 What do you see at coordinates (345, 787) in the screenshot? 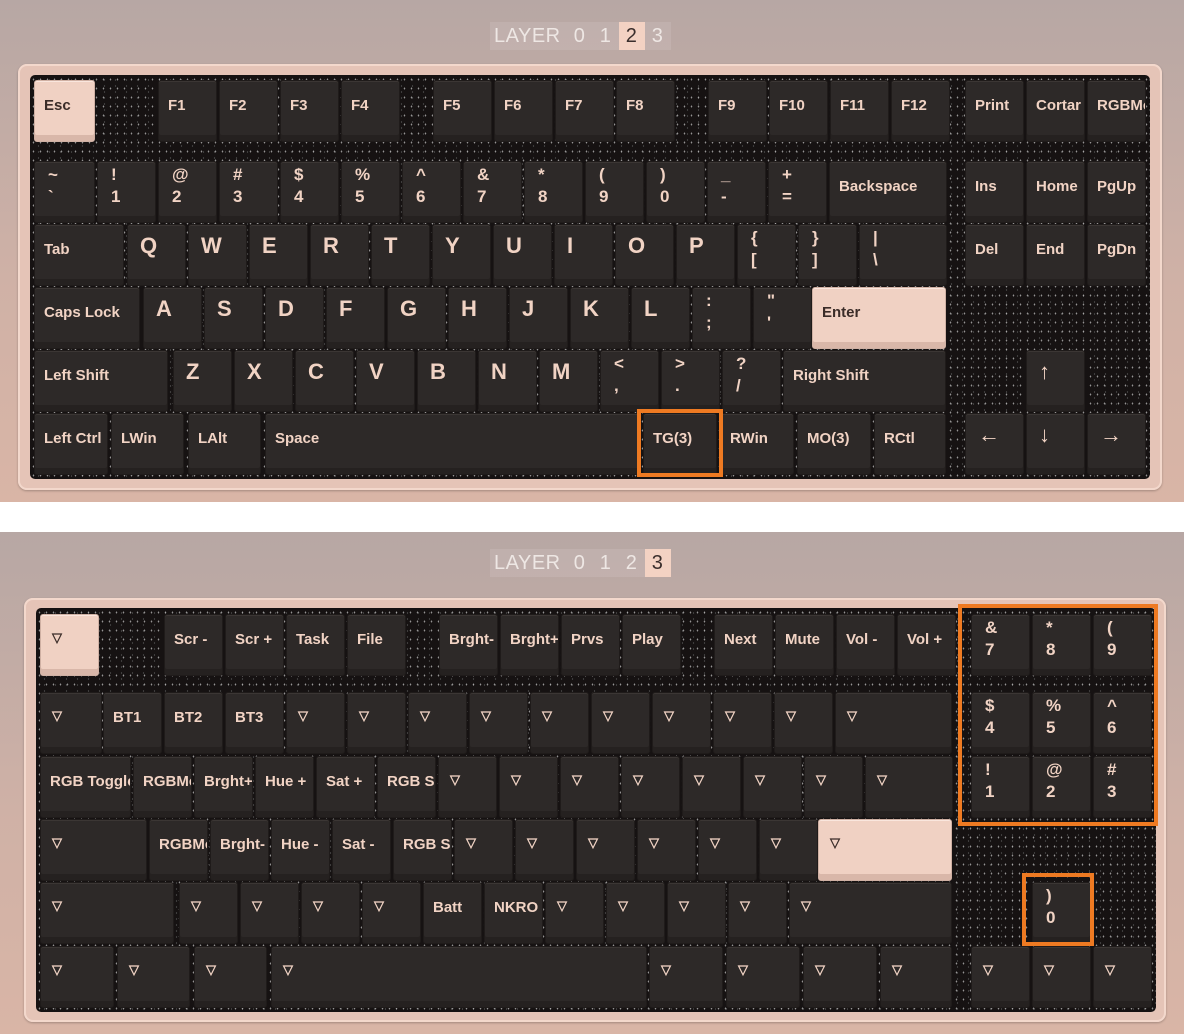
I see `key-sat-plus: Sat +` at bounding box center [345, 787].